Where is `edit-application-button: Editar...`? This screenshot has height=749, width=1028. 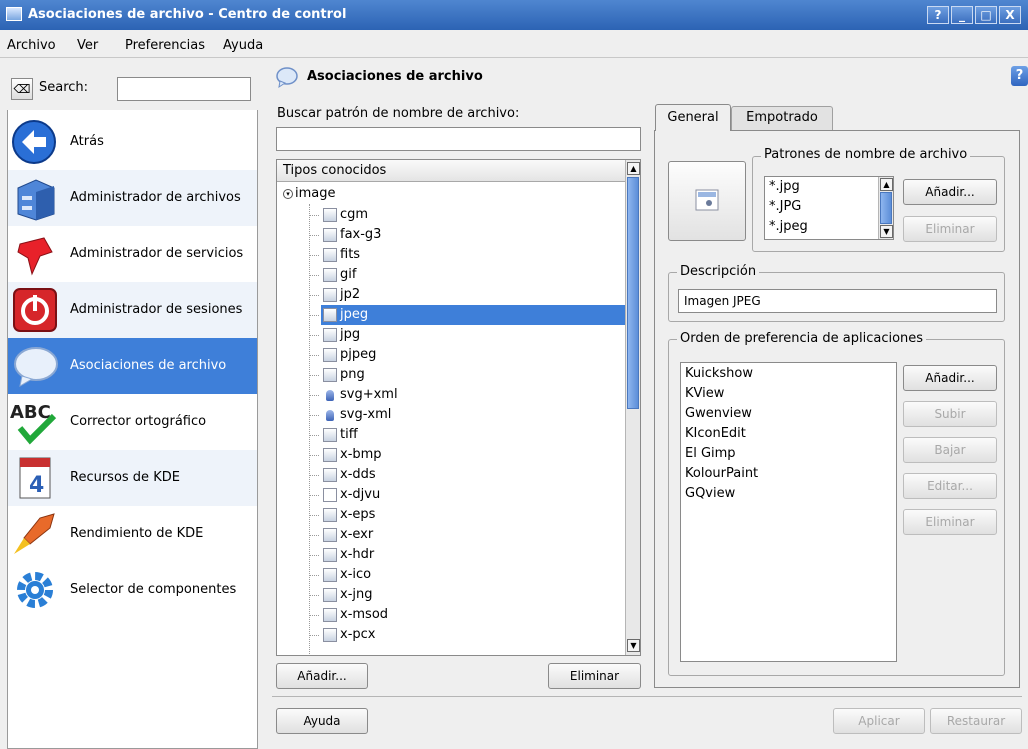 edit-application-button: Editar... is located at coordinates (950, 486).